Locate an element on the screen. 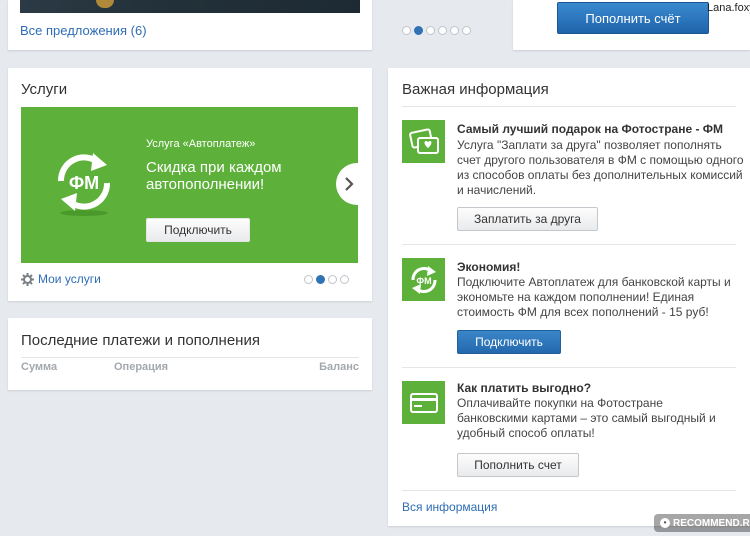 The width and height of the screenshot is (750, 536). offers-banner-strip is located at coordinates (190, 6).